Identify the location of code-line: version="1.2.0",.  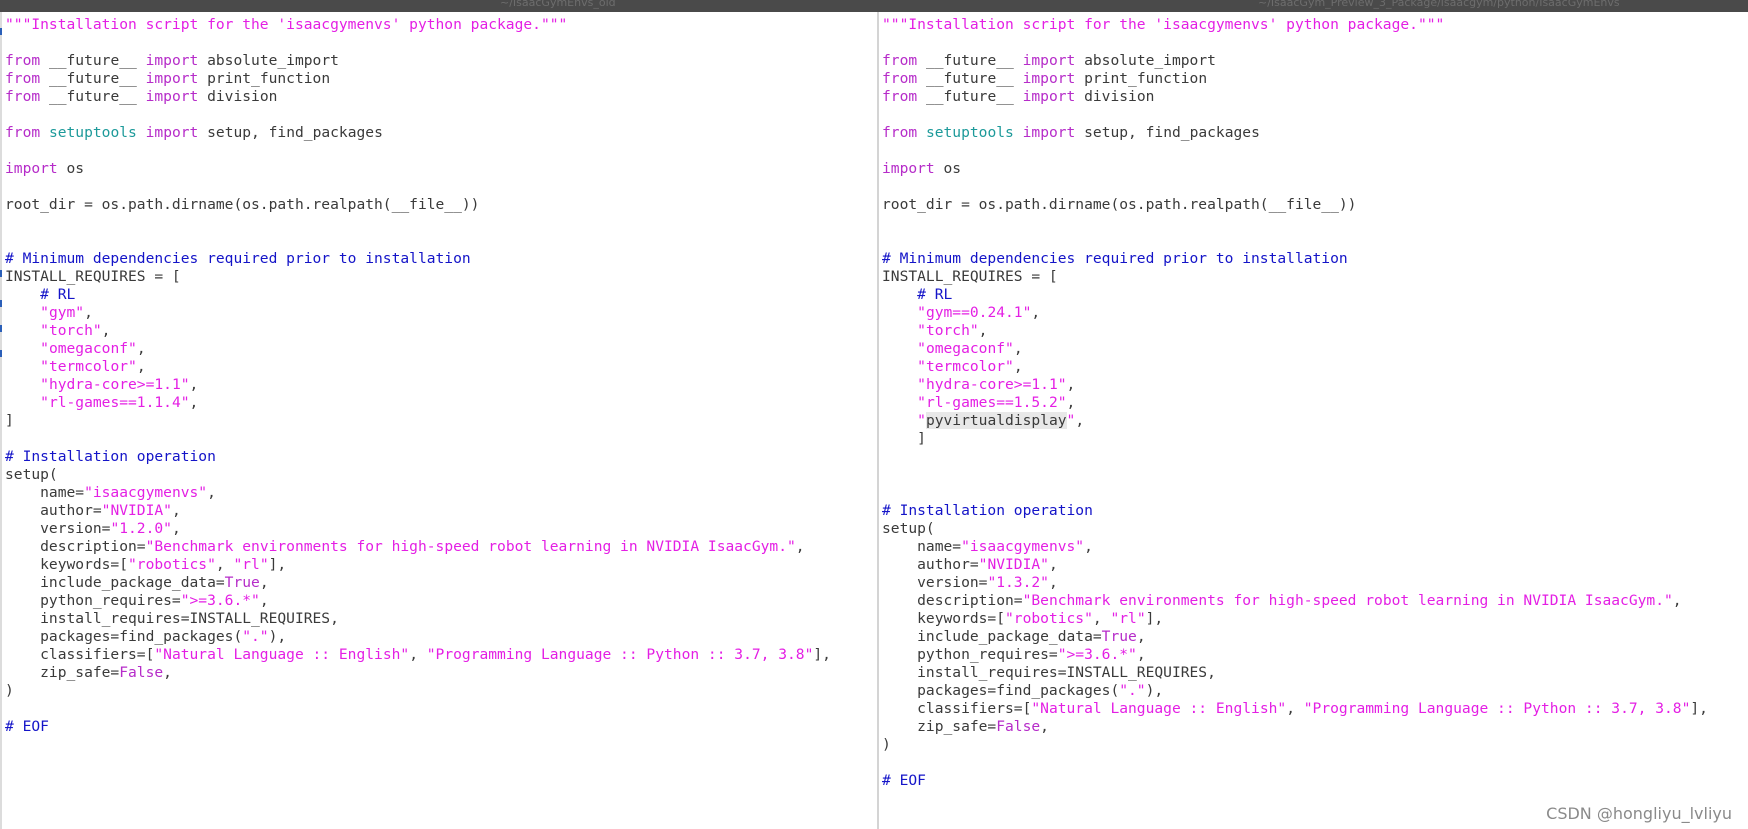
(441, 529).